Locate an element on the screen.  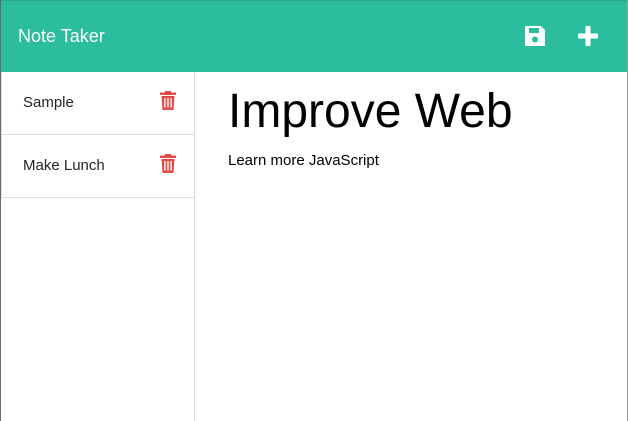
note-list-item: Make Lunch is located at coordinates (97, 166).